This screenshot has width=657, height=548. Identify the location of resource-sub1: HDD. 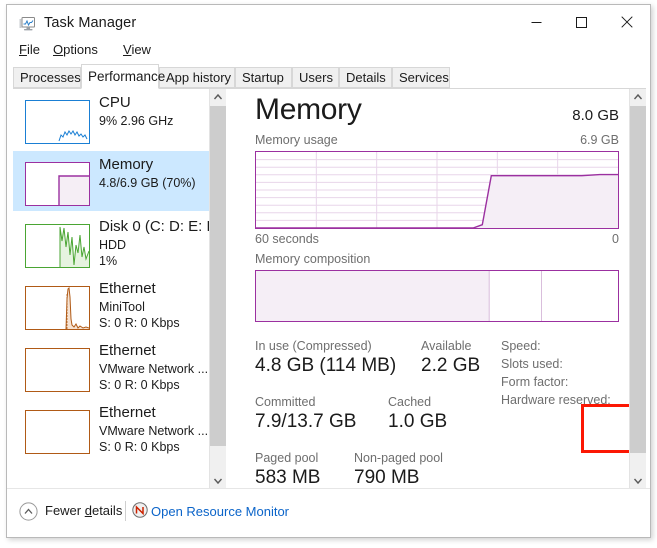
(113, 245).